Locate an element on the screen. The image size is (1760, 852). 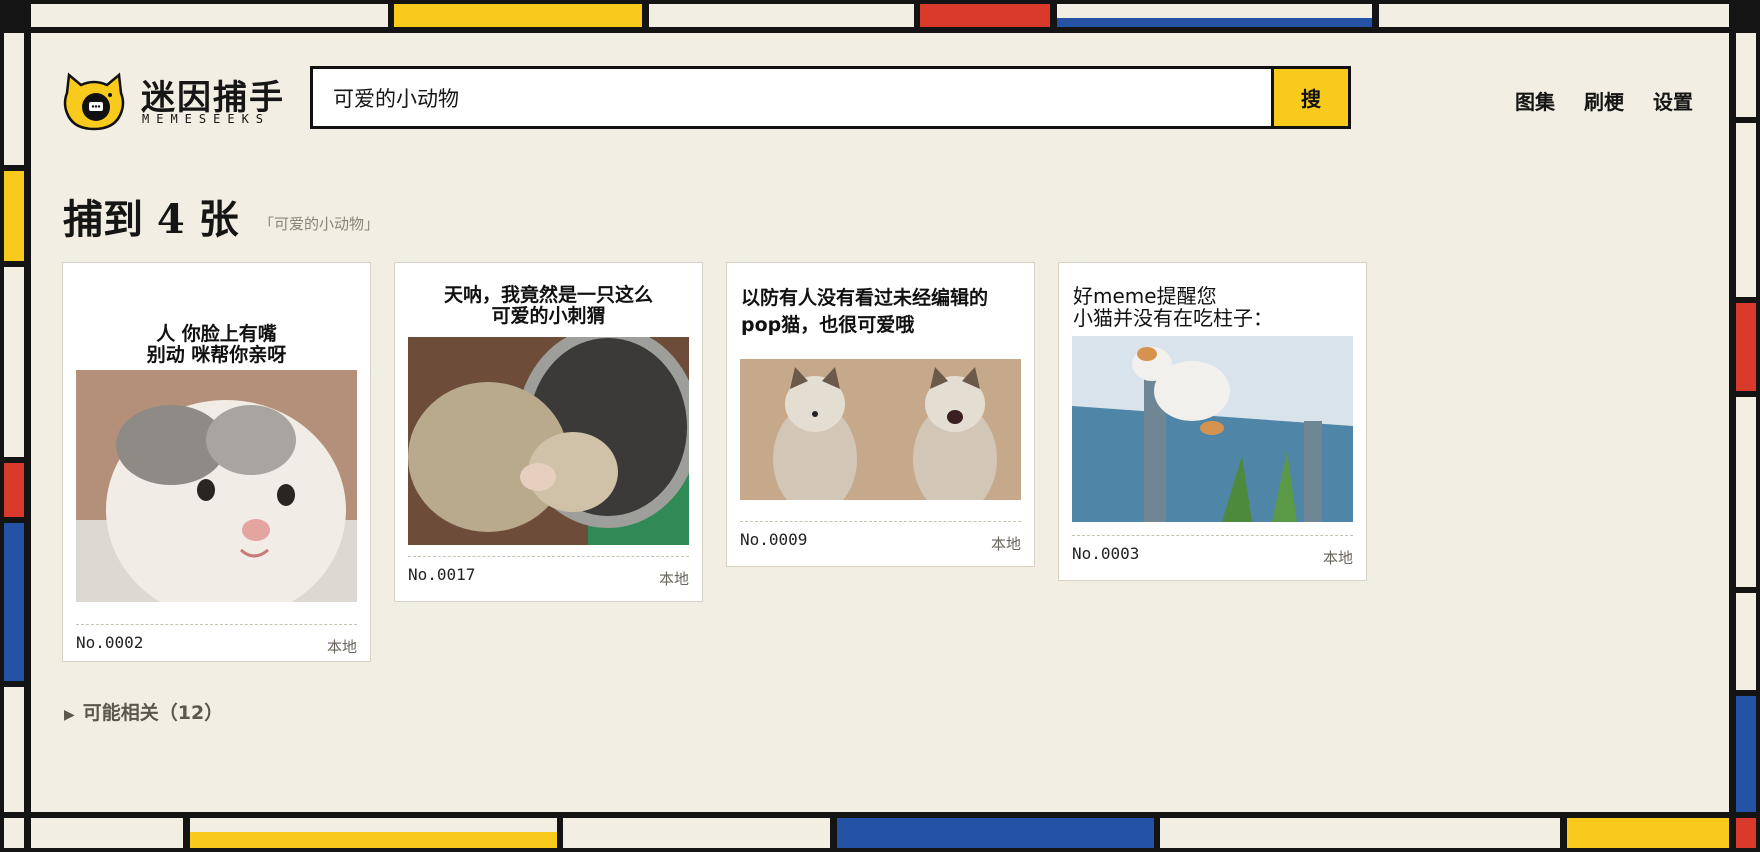
nav-browse: 刷梗 is located at coordinates (1604, 100).